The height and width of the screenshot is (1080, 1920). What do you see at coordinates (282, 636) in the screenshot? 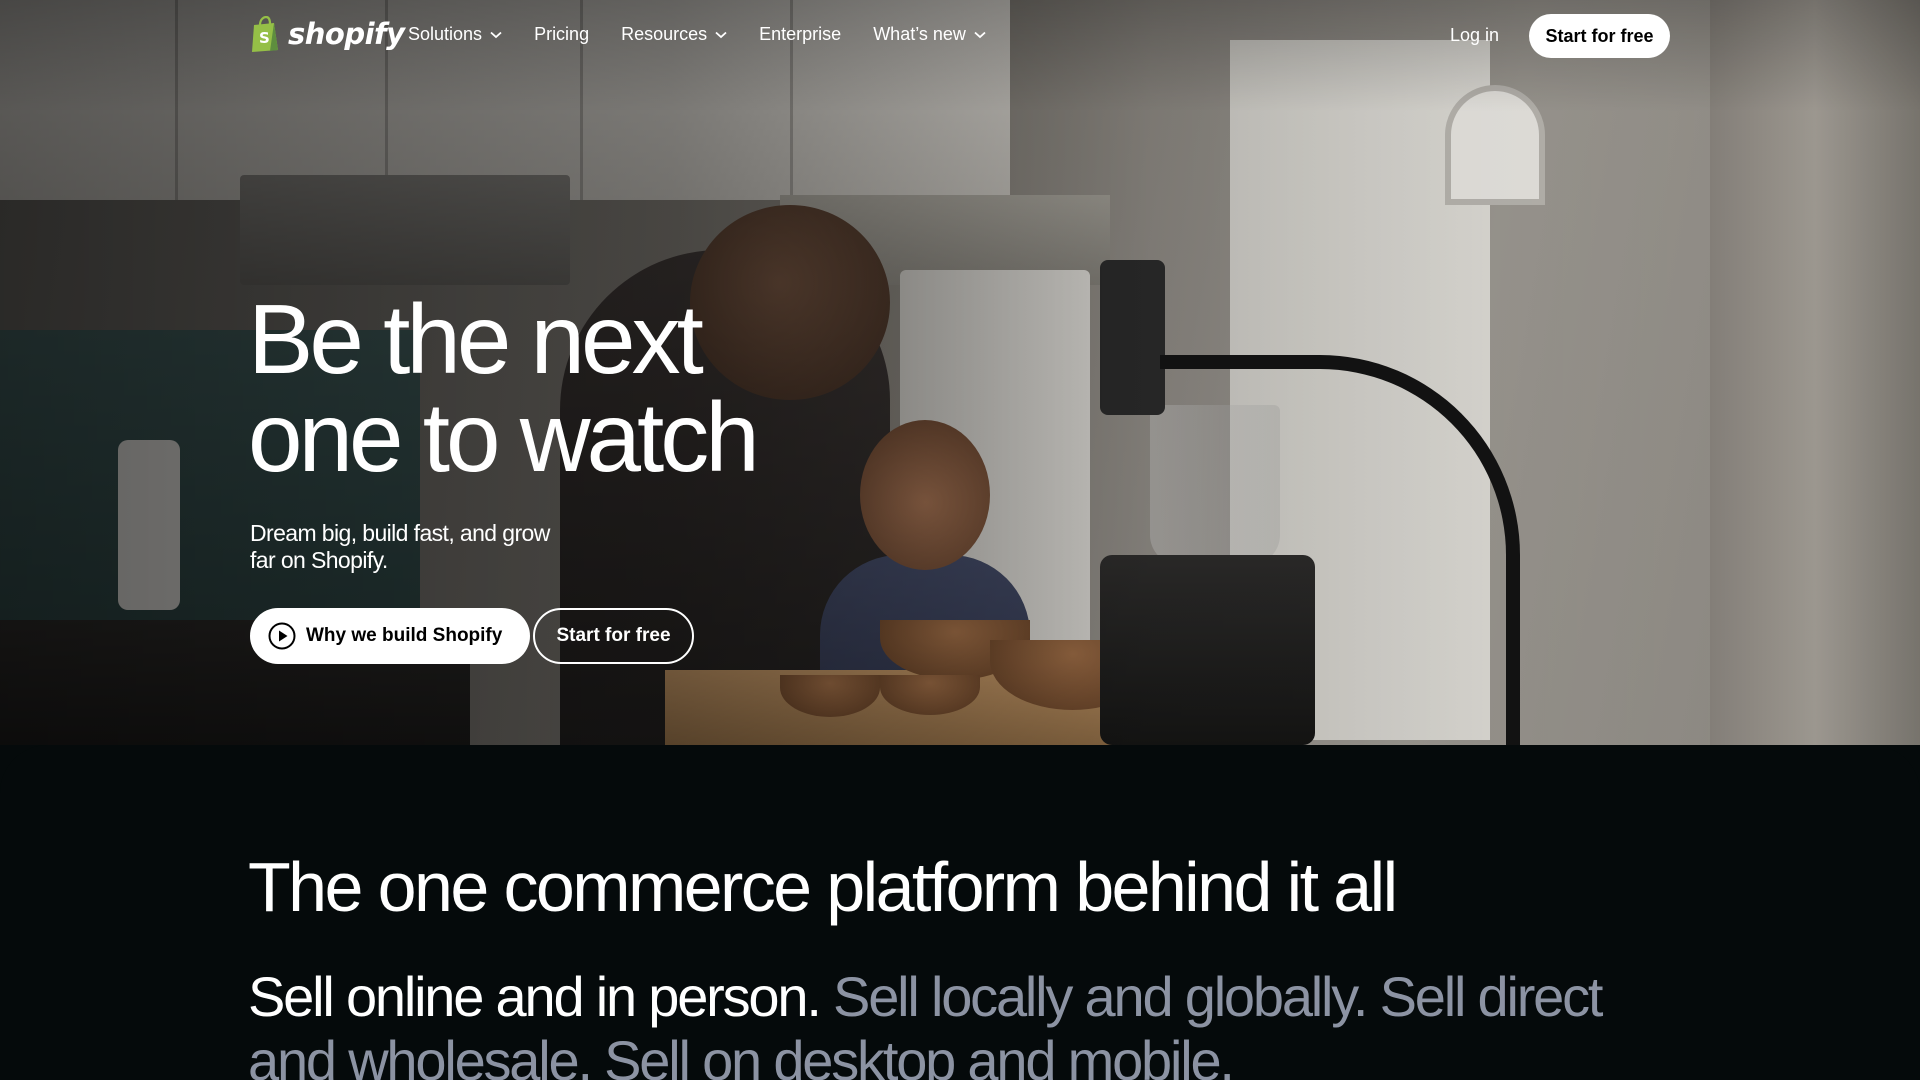
I see `play-circle-icon` at bounding box center [282, 636].